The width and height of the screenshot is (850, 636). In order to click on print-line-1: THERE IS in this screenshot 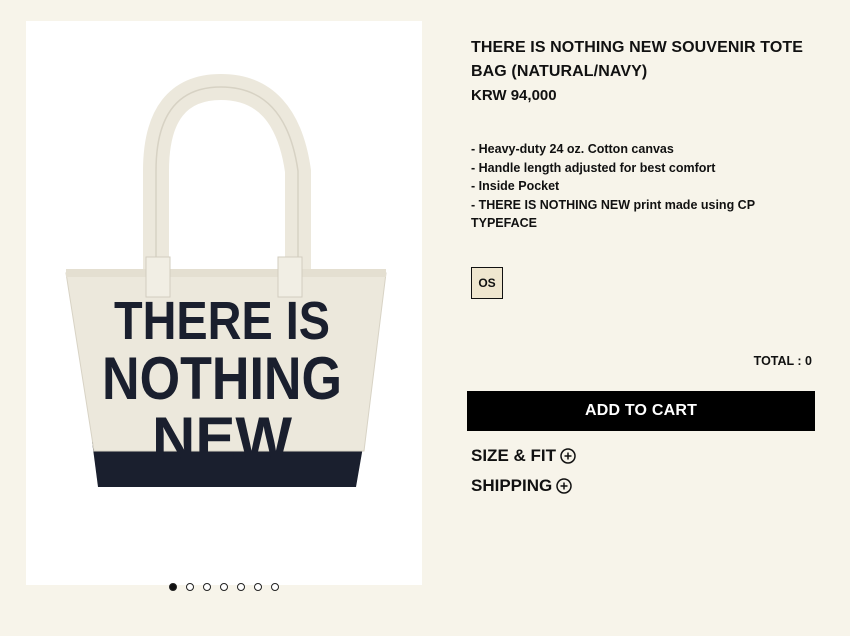, I will do `click(222, 321)`.